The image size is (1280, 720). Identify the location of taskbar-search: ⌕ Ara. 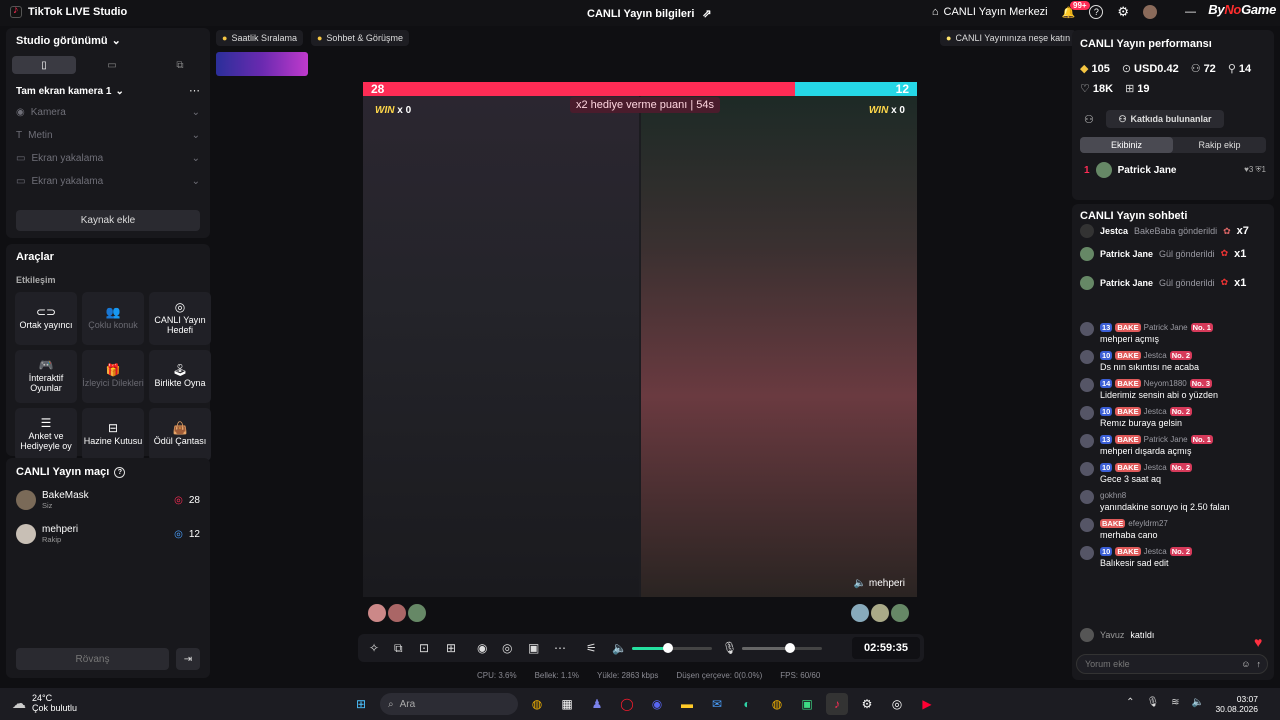
(449, 704).